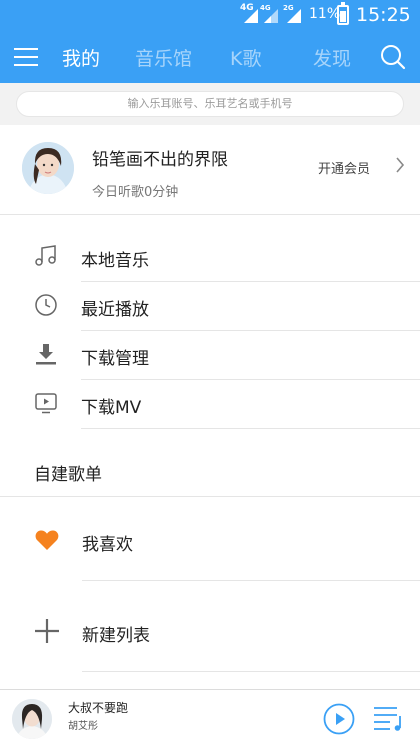 The width and height of the screenshot is (420, 747). I want to click on status-bar: 4G 4G 2G 11% 15:25, so click(210, 15).